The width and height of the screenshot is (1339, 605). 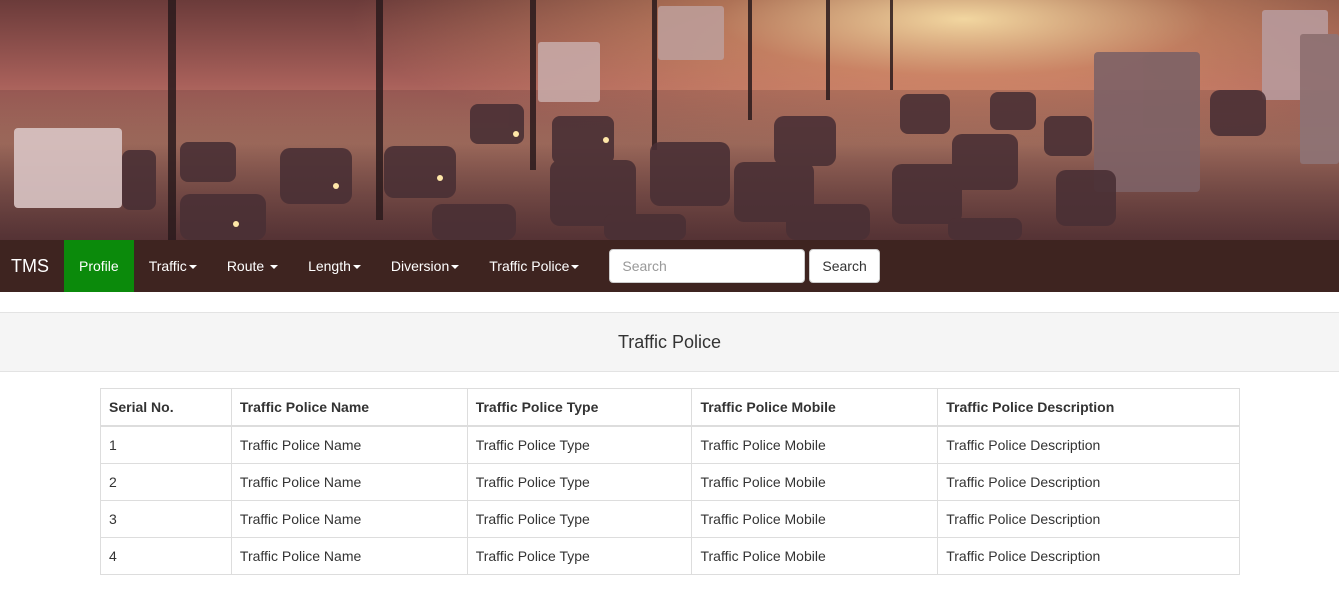 I want to click on nav-item-label: Length, so click(x=329, y=266).